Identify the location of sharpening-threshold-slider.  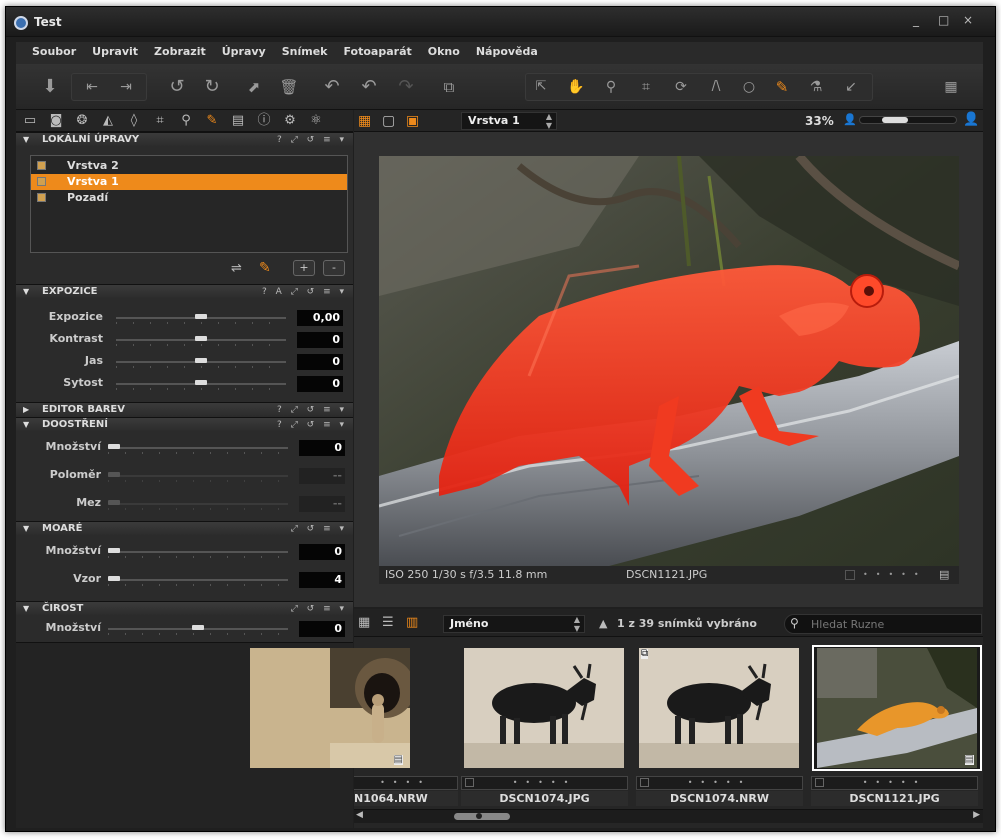
(198, 502).